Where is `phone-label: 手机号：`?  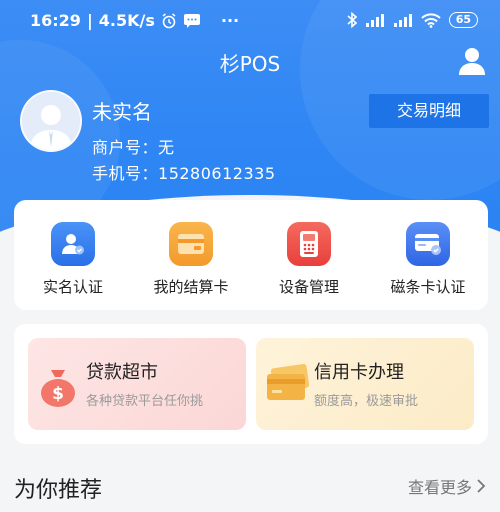
phone-label: 手机号： is located at coordinates (125, 173).